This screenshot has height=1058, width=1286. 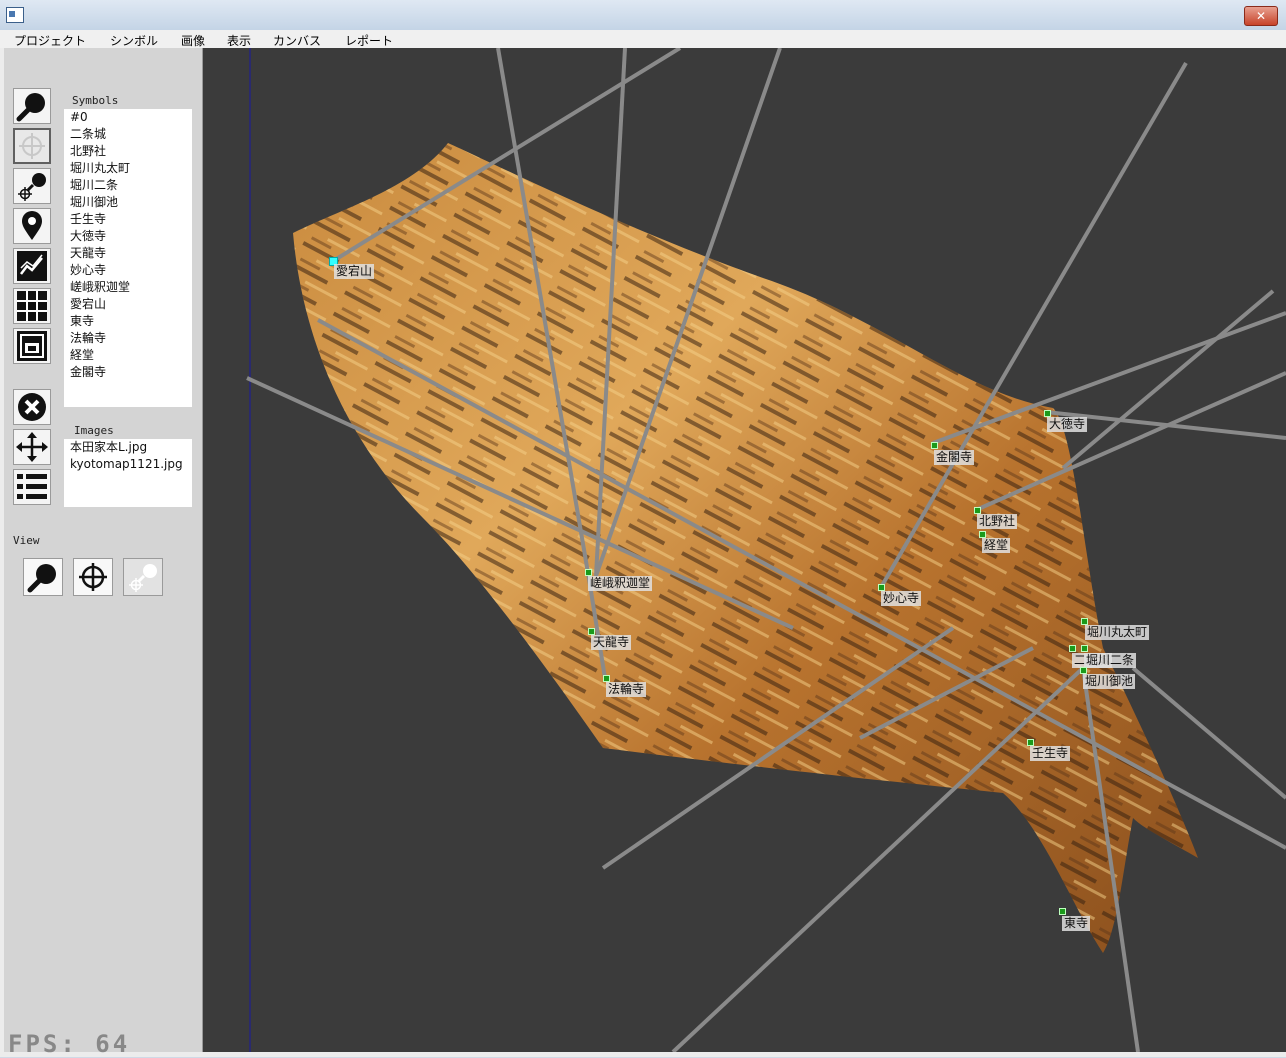 I want to click on images-list: 本田家本L.jpg kyotomap1121.jpg, so click(x=128, y=473).